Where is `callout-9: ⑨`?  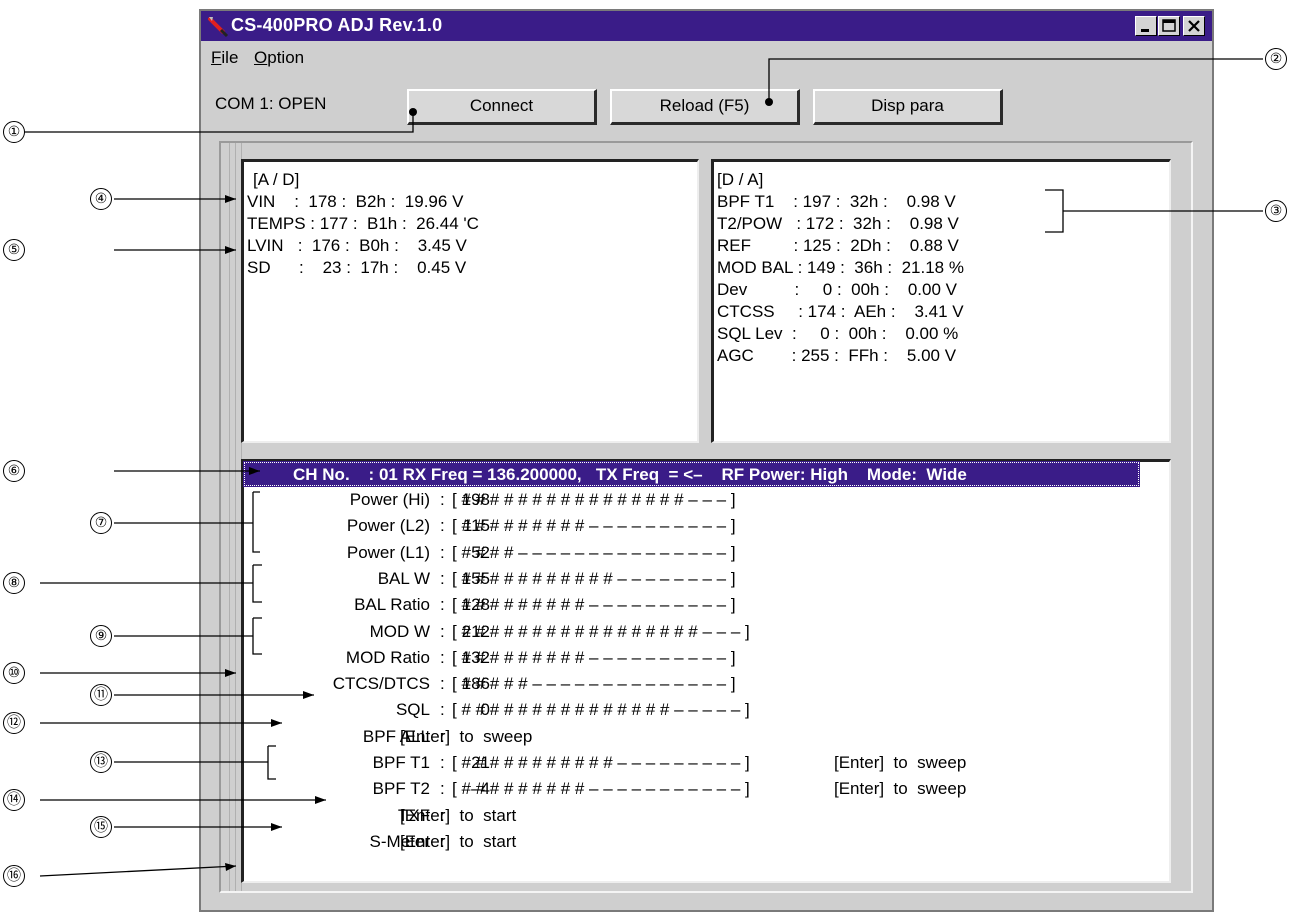
callout-9: ⑨ is located at coordinates (101, 636).